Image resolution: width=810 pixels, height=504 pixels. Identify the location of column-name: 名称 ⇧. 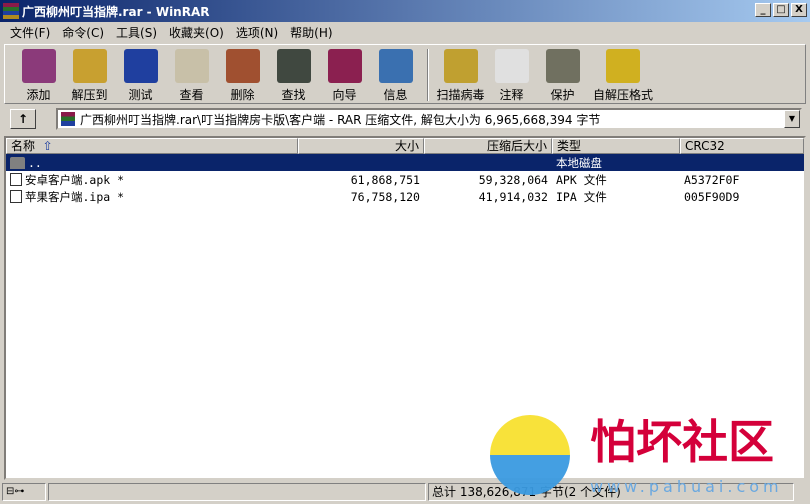
(152, 146).